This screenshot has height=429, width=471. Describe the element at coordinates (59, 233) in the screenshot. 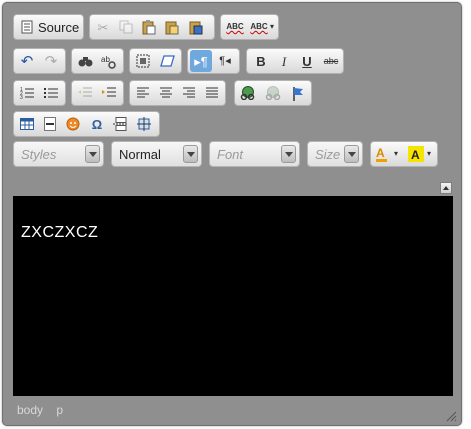

I see `editor-content-text: ZXCZXCZ` at that location.